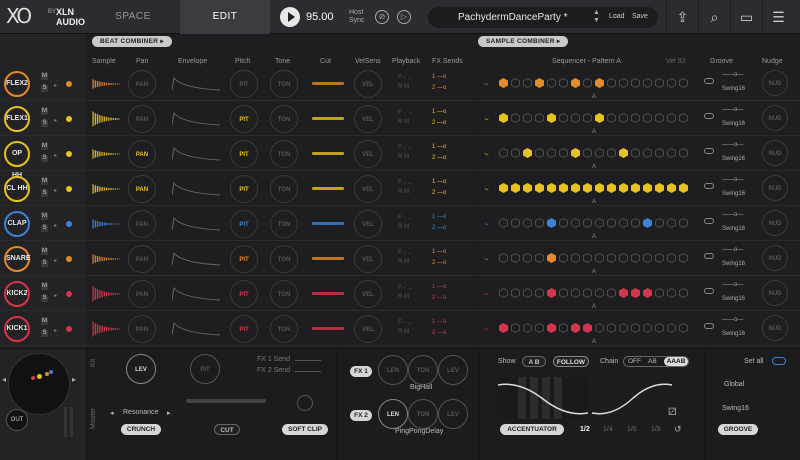 The width and height of the screenshot is (800, 460). Describe the element at coordinates (227, 429) in the screenshot. I see `cut-button: CUT` at that location.